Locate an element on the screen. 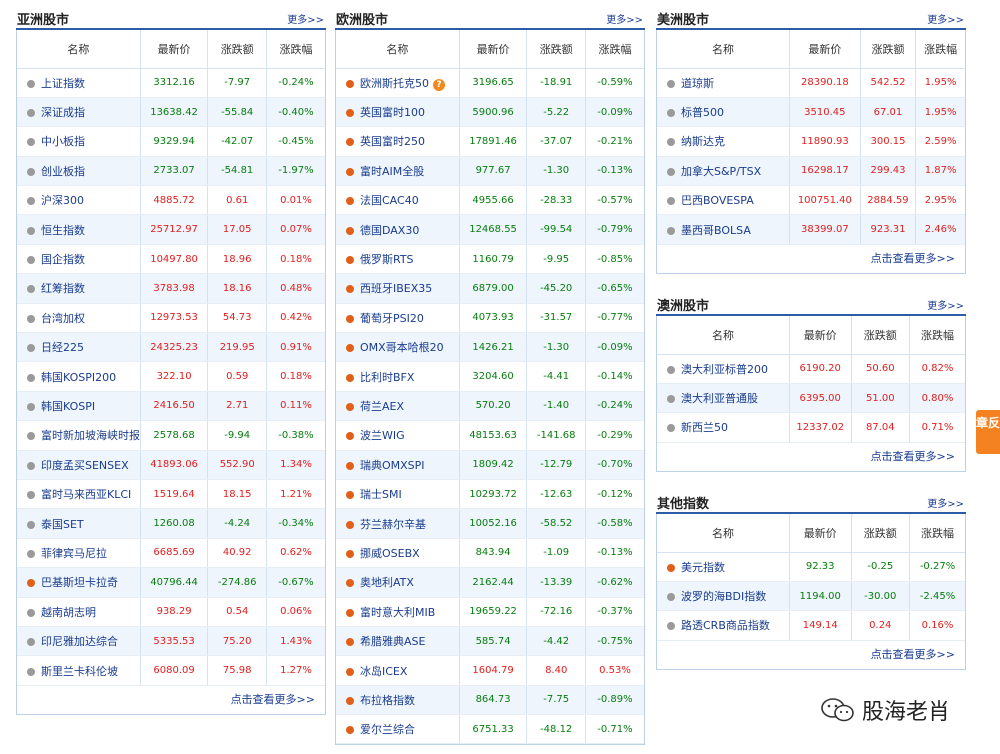 This screenshot has width=1000, height=754. index-name-link: 创业板指 is located at coordinates (63, 171).